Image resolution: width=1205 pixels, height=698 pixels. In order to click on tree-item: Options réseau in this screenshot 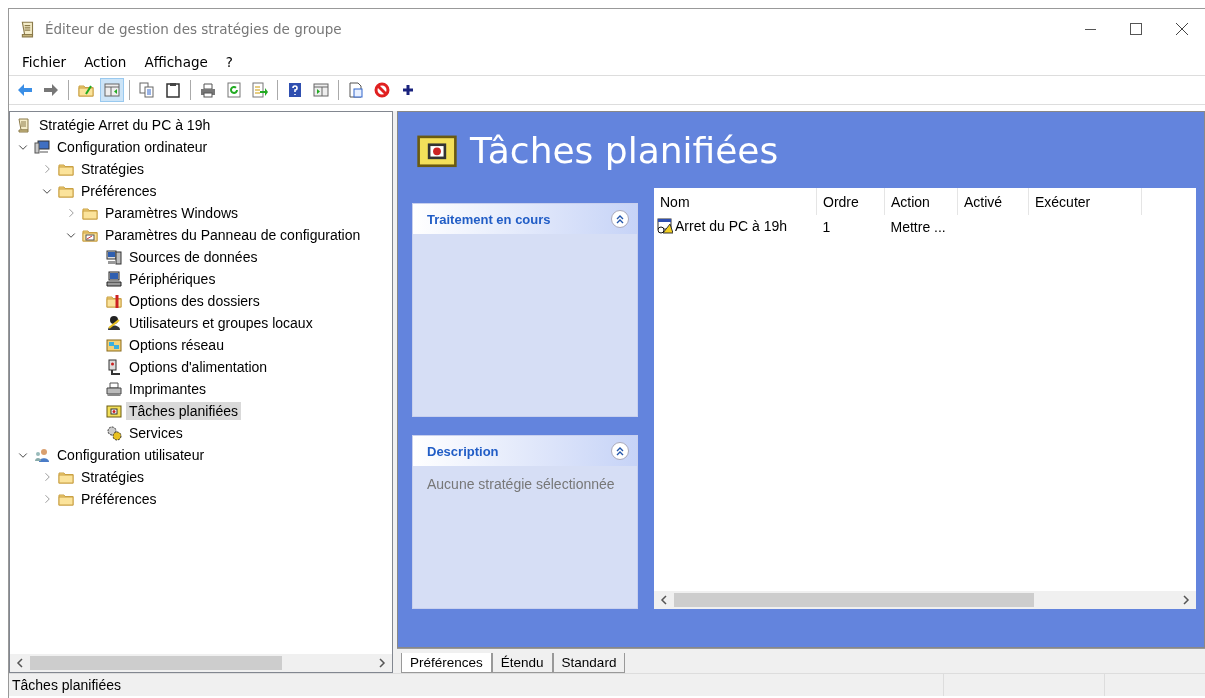, I will do `click(176, 345)`.